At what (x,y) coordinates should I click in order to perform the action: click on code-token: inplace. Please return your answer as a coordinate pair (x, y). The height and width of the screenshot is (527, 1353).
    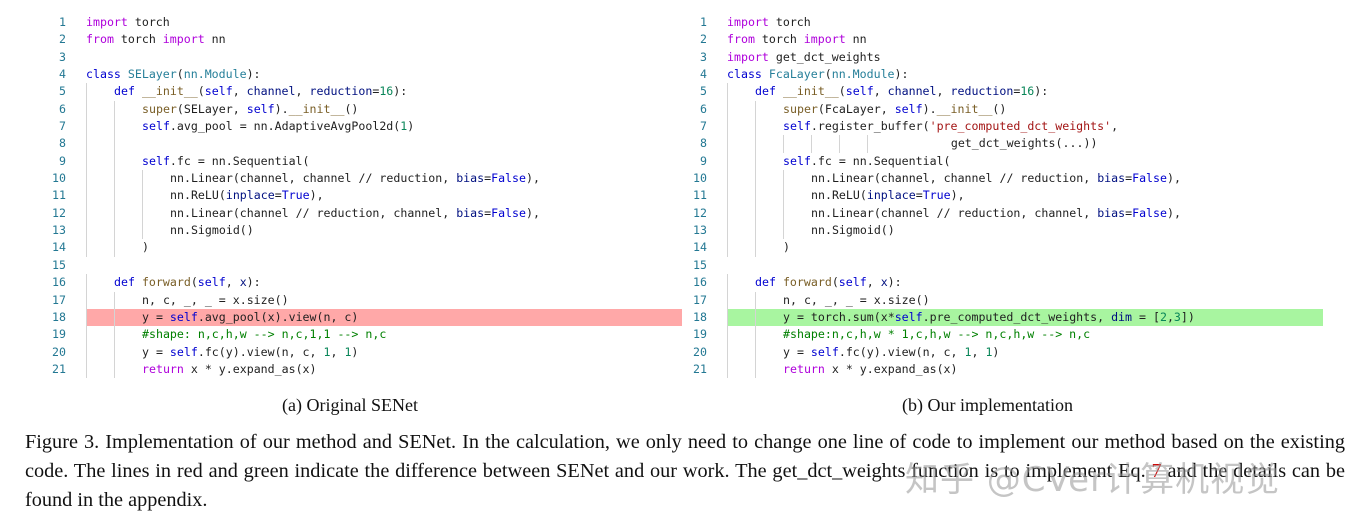
    Looking at the image, I should click on (891, 195).